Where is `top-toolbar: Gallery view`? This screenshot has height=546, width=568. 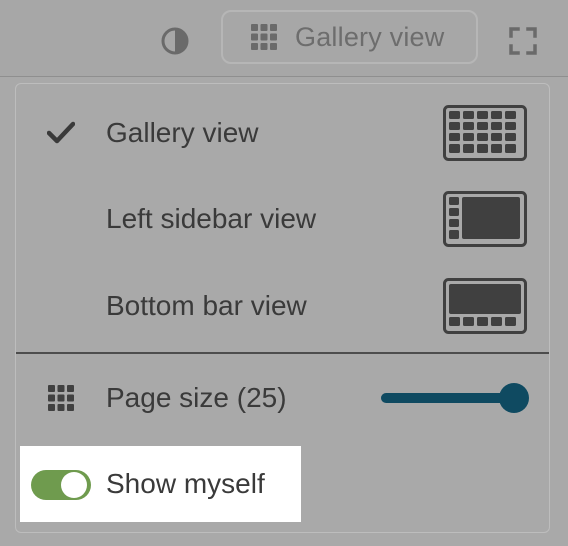 top-toolbar: Gallery view is located at coordinates (284, 38).